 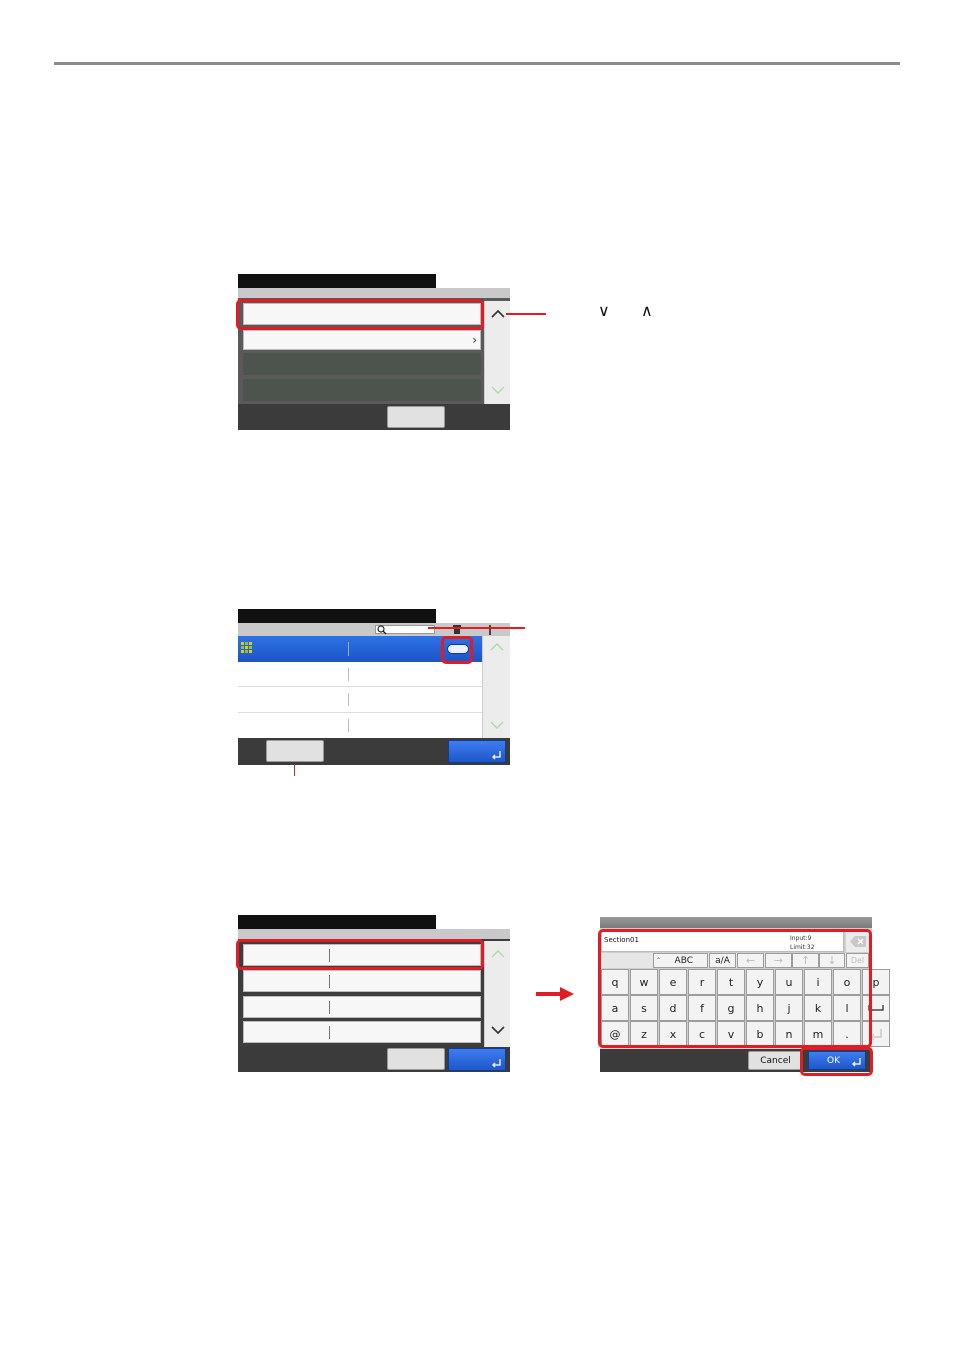 I want to click on screen2-confirm-button, so click(x=477, y=751).